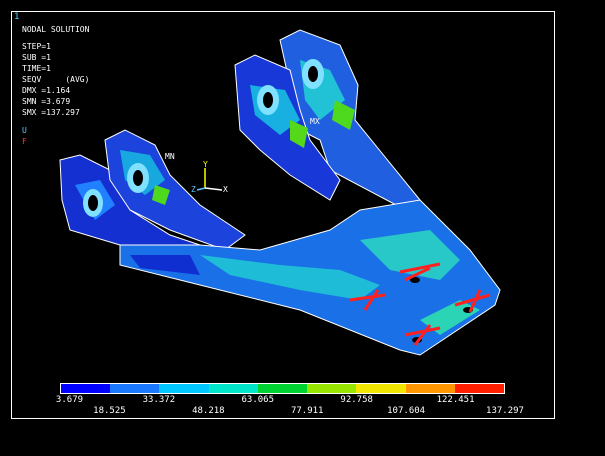  Describe the element at coordinates (258, 400) in the screenshot. I see `colorbar-tick-label: 63.065` at that location.